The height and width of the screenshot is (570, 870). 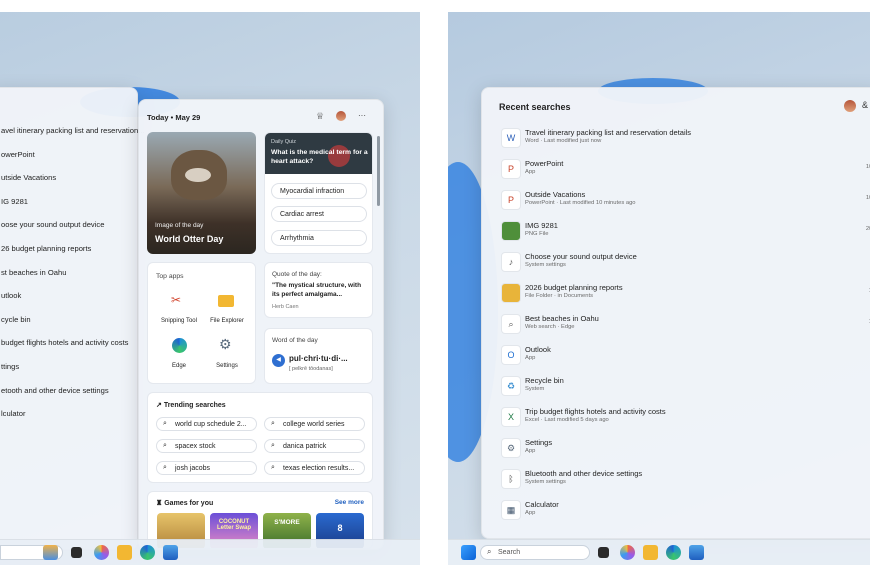 I want to click on quiz-label: Daily Quiz, so click(x=284, y=142).